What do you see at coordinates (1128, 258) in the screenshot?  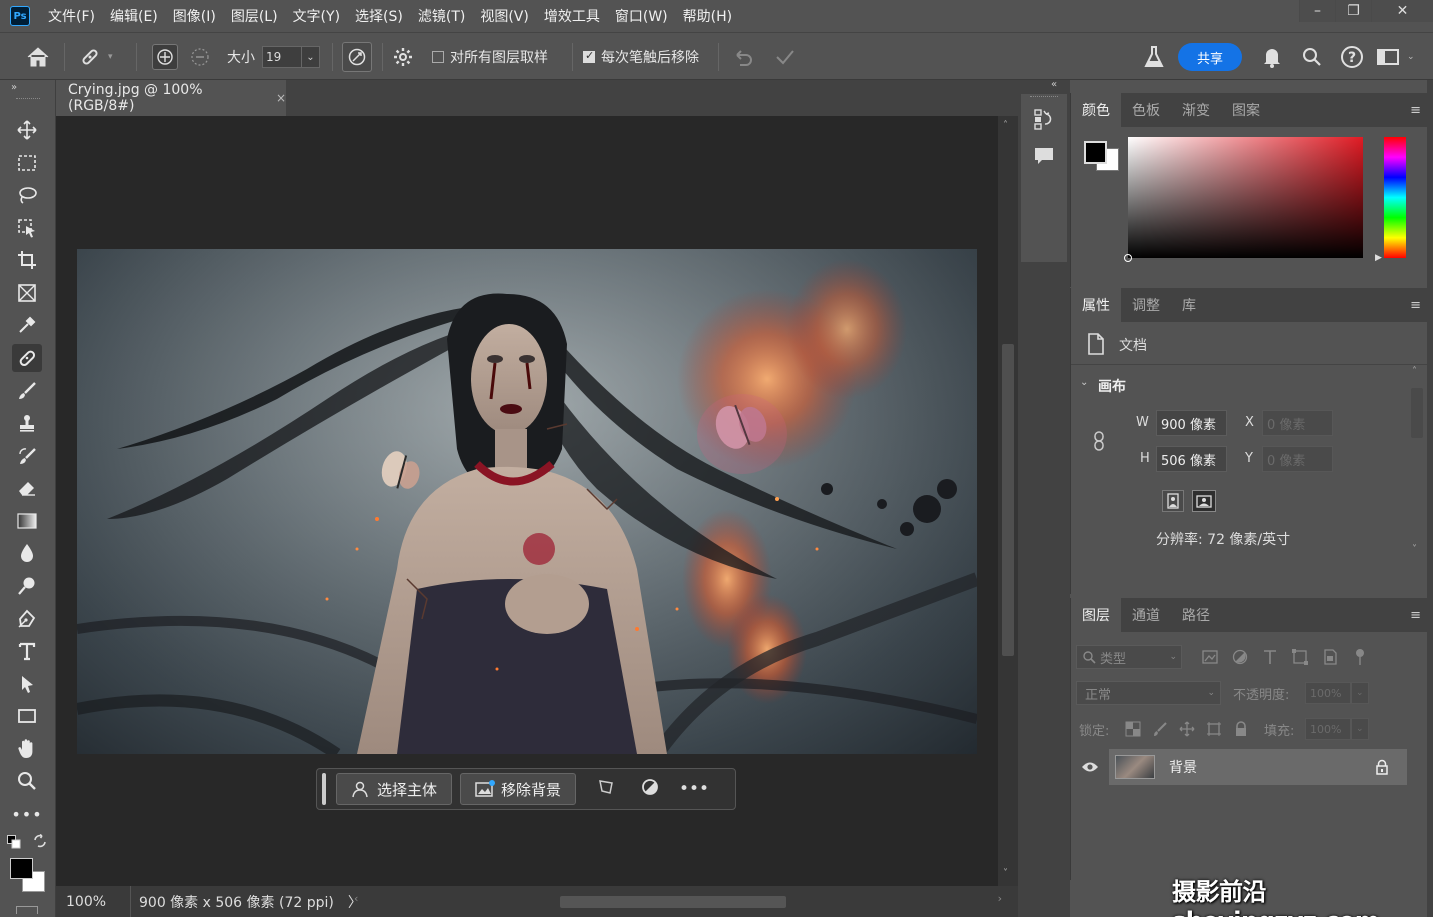 I see `color-picker-handle` at bounding box center [1128, 258].